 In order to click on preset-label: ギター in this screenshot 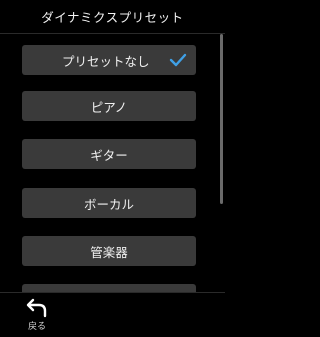, I will do `click(109, 155)`.